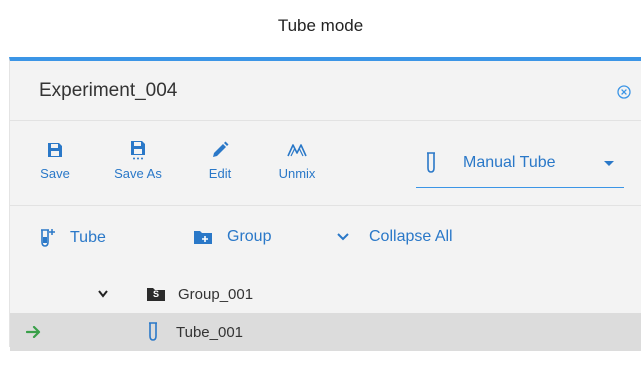  Describe the element at coordinates (609, 163) in the screenshot. I see `caret-down-icon` at that location.